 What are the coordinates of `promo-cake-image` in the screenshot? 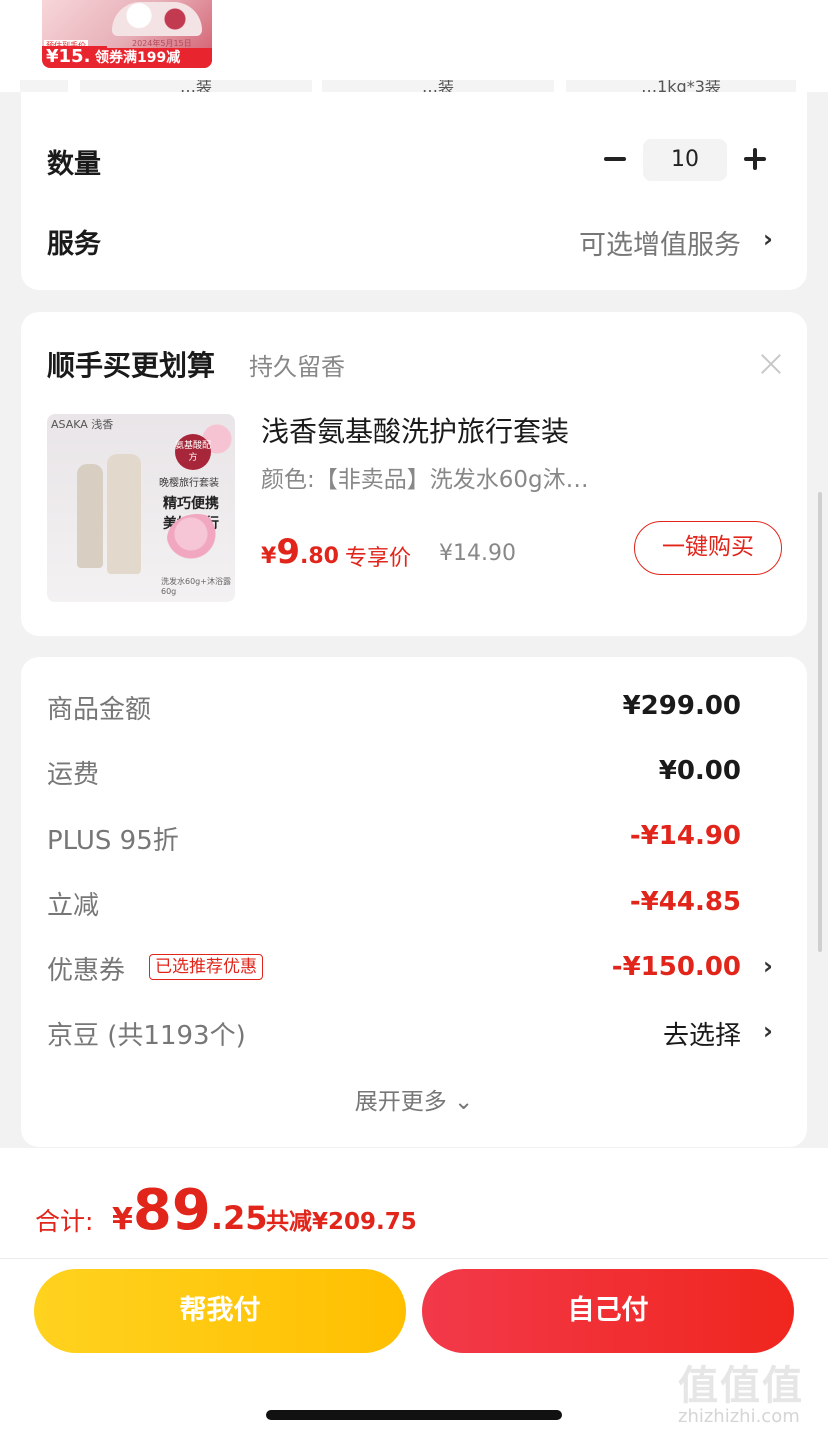 It's located at (157, 19).